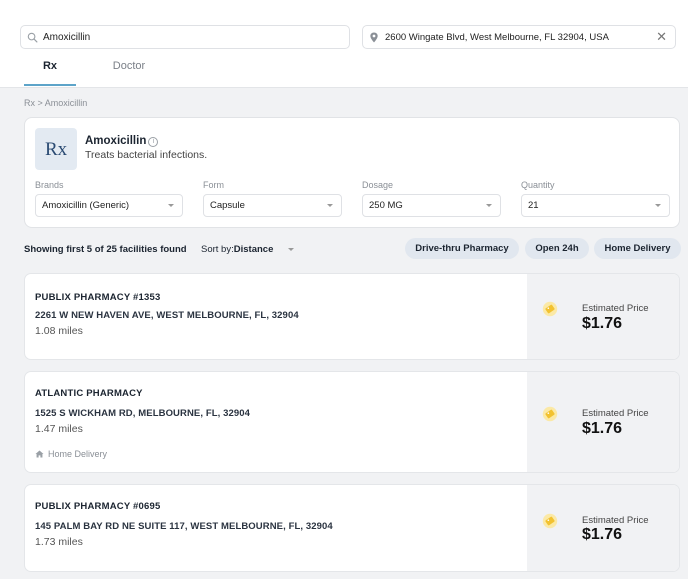  I want to click on quantity-label: Quantity, so click(538, 185).